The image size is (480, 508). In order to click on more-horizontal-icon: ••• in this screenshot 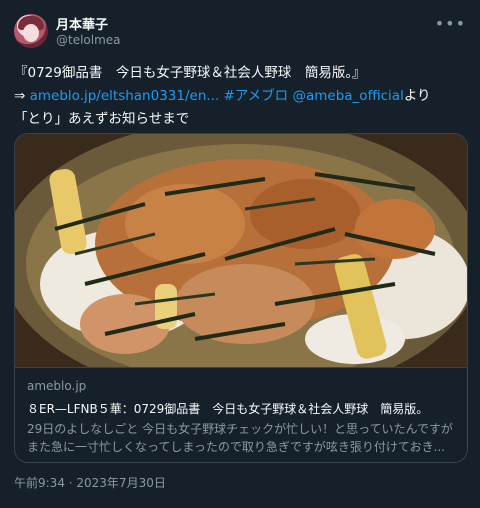, I will do `click(450, 23)`.